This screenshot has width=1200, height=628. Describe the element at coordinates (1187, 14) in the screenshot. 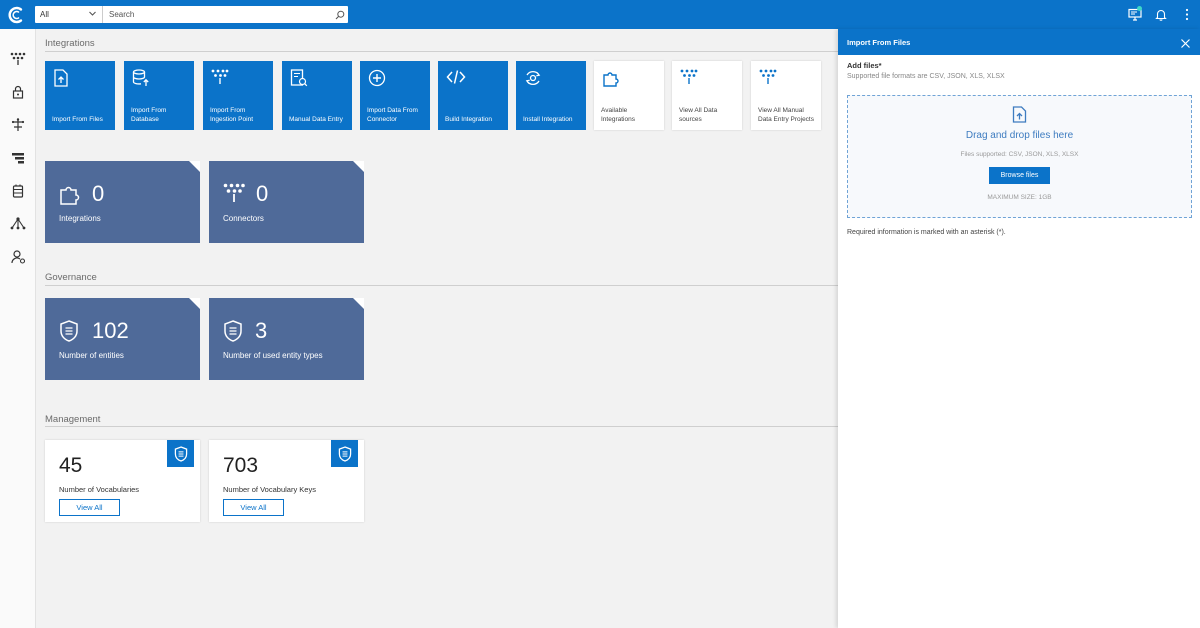

I see `more-vertical-icon` at that location.